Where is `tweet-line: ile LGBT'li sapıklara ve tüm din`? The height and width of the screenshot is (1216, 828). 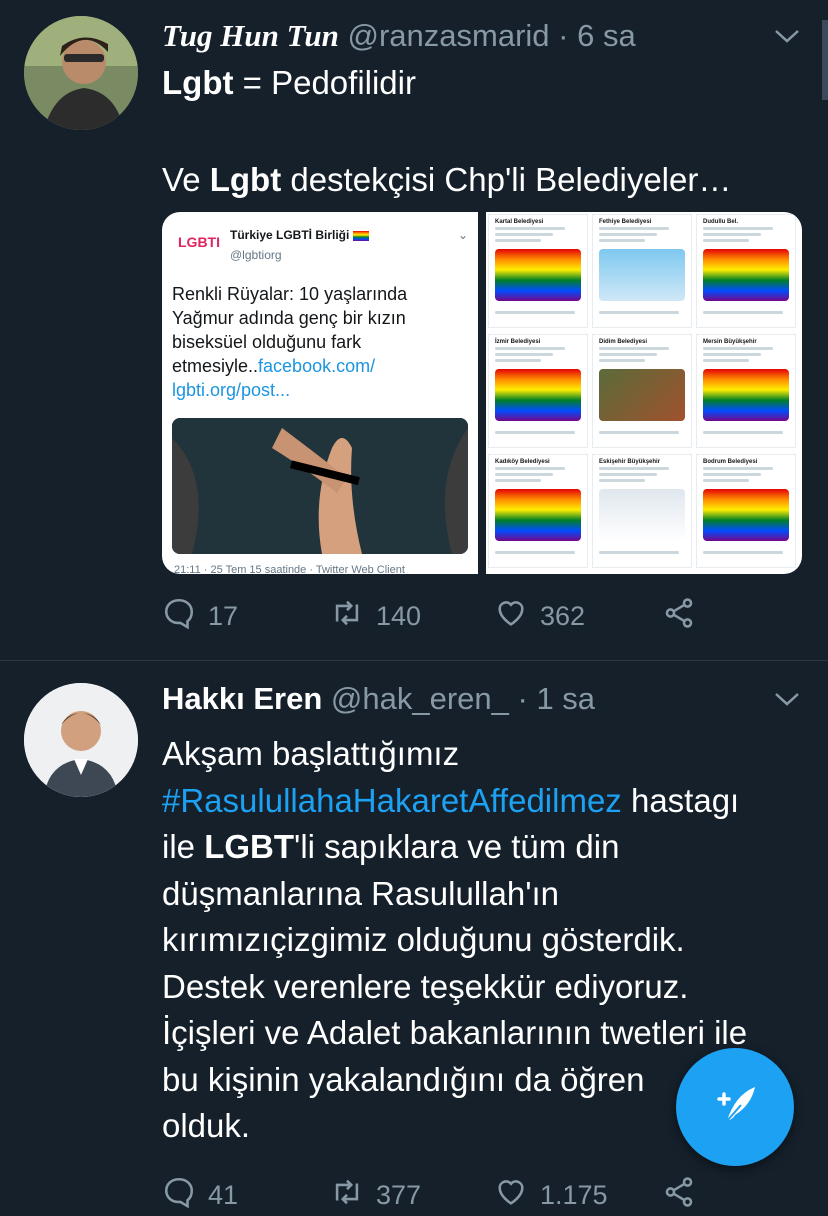
tweet-line: ile LGBT'li sapıklara ve tüm din is located at coordinates (485, 847).